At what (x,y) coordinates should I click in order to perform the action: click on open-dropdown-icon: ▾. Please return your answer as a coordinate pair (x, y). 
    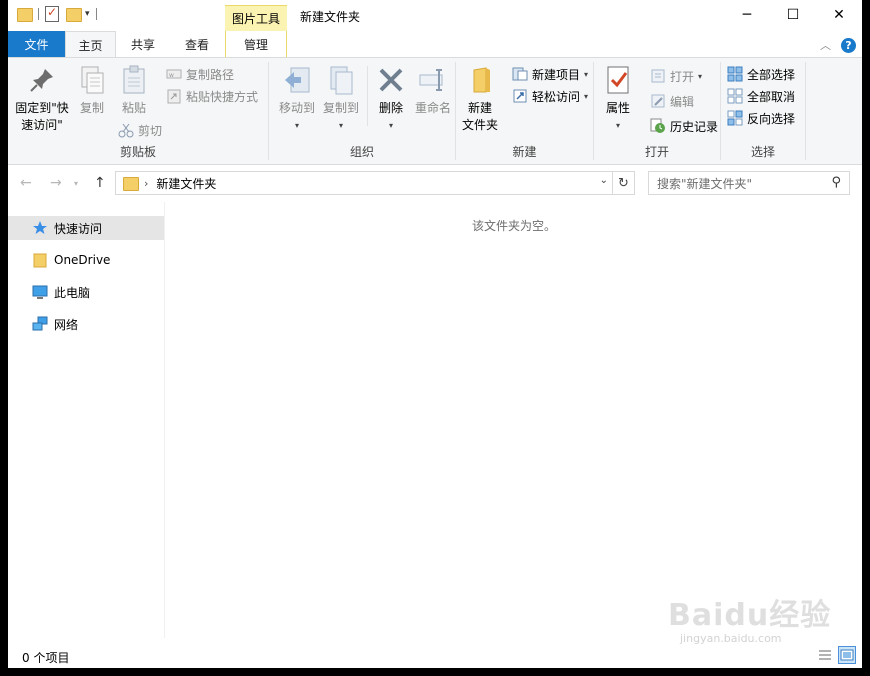
    Looking at the image, I should click on (700, 76).